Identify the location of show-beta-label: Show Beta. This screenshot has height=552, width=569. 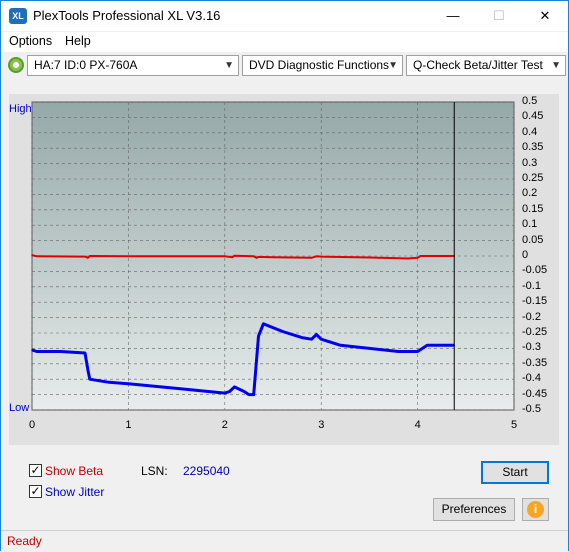
(74, 471).